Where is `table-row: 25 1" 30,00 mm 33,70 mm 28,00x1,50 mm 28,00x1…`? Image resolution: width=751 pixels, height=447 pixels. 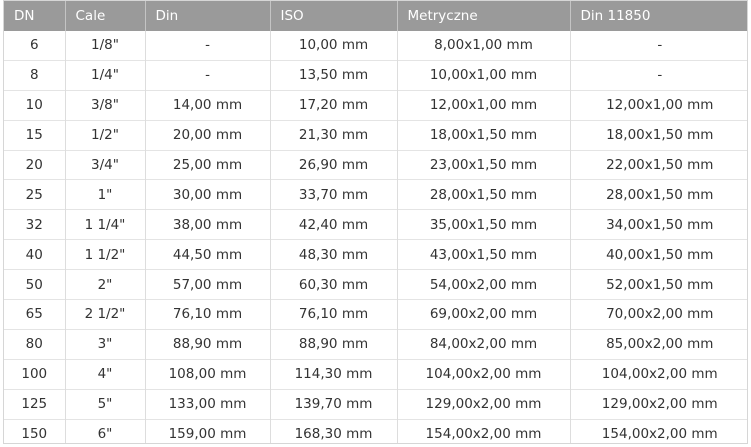
table-row: 25 1" 30,00 mm 33,70 mm 28,00x1,50 mm 28,00x1… is located at coordinates (375, 194).